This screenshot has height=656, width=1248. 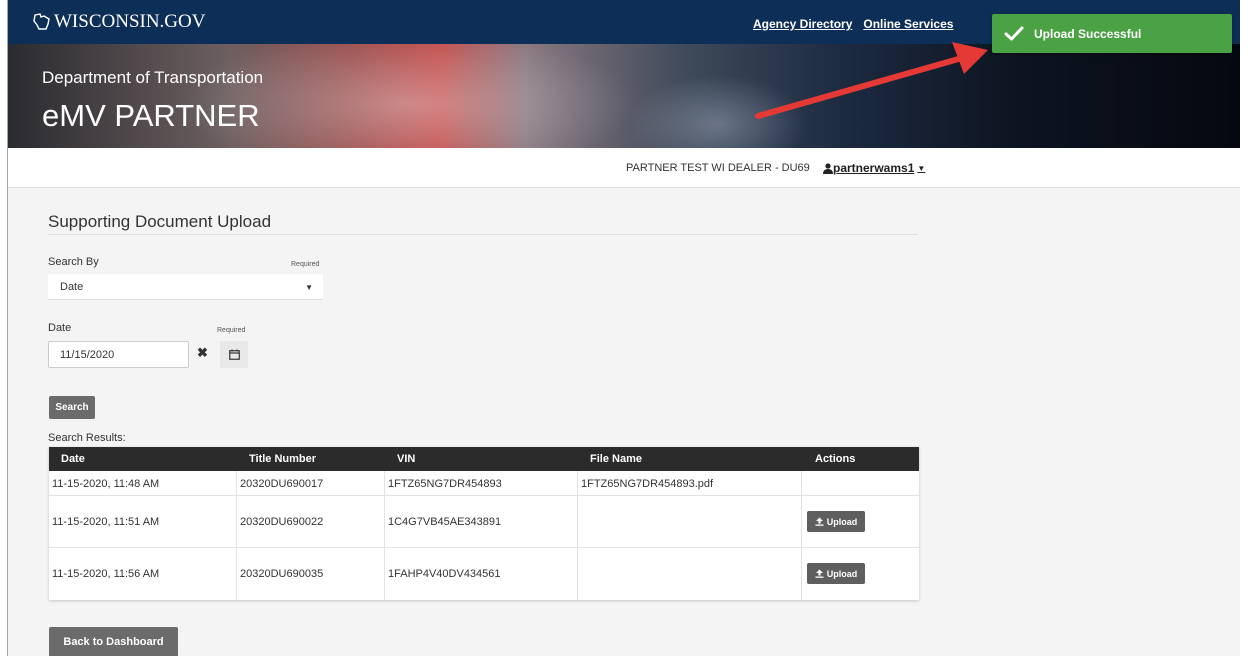 I want to click on calendar-icon, so click(x=234, y=354).